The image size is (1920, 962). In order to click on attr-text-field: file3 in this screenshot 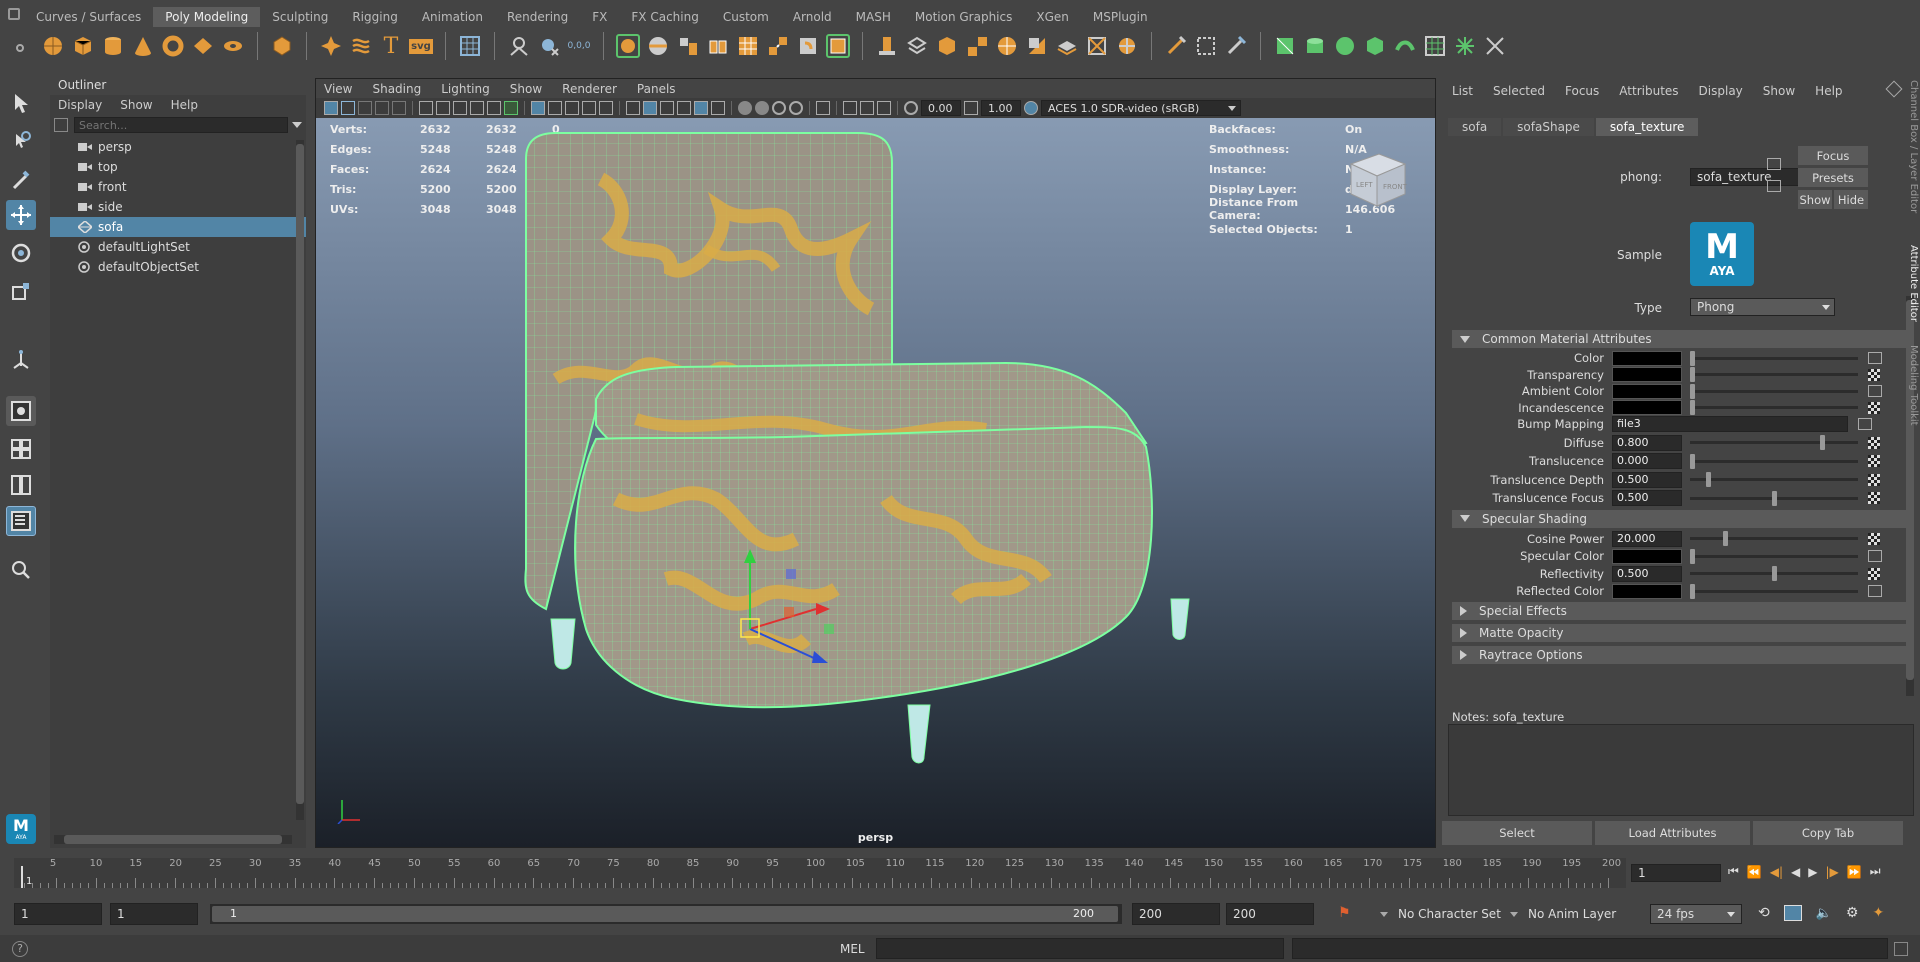, I will do `click(1730, 424)`.